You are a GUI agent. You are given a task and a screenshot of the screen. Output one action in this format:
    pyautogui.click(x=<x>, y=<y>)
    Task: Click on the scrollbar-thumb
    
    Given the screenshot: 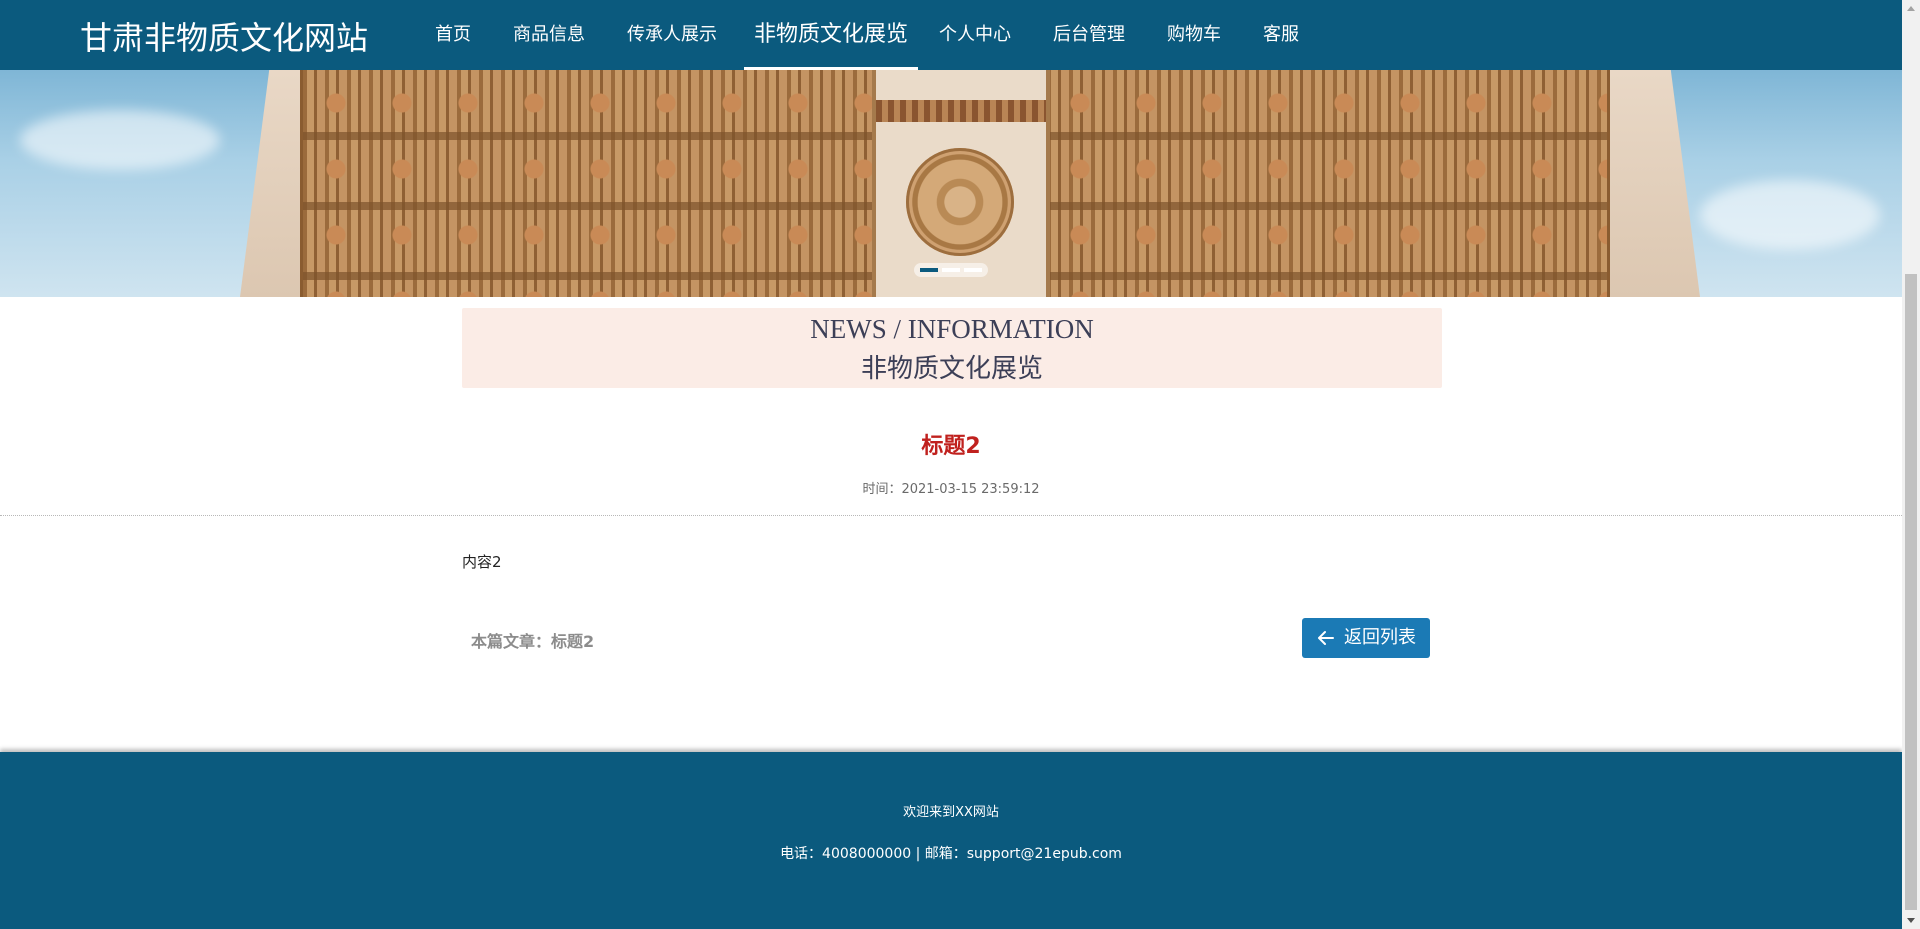 What is the action you would take?
    pyautogui.click(x=1911, y=592)
    